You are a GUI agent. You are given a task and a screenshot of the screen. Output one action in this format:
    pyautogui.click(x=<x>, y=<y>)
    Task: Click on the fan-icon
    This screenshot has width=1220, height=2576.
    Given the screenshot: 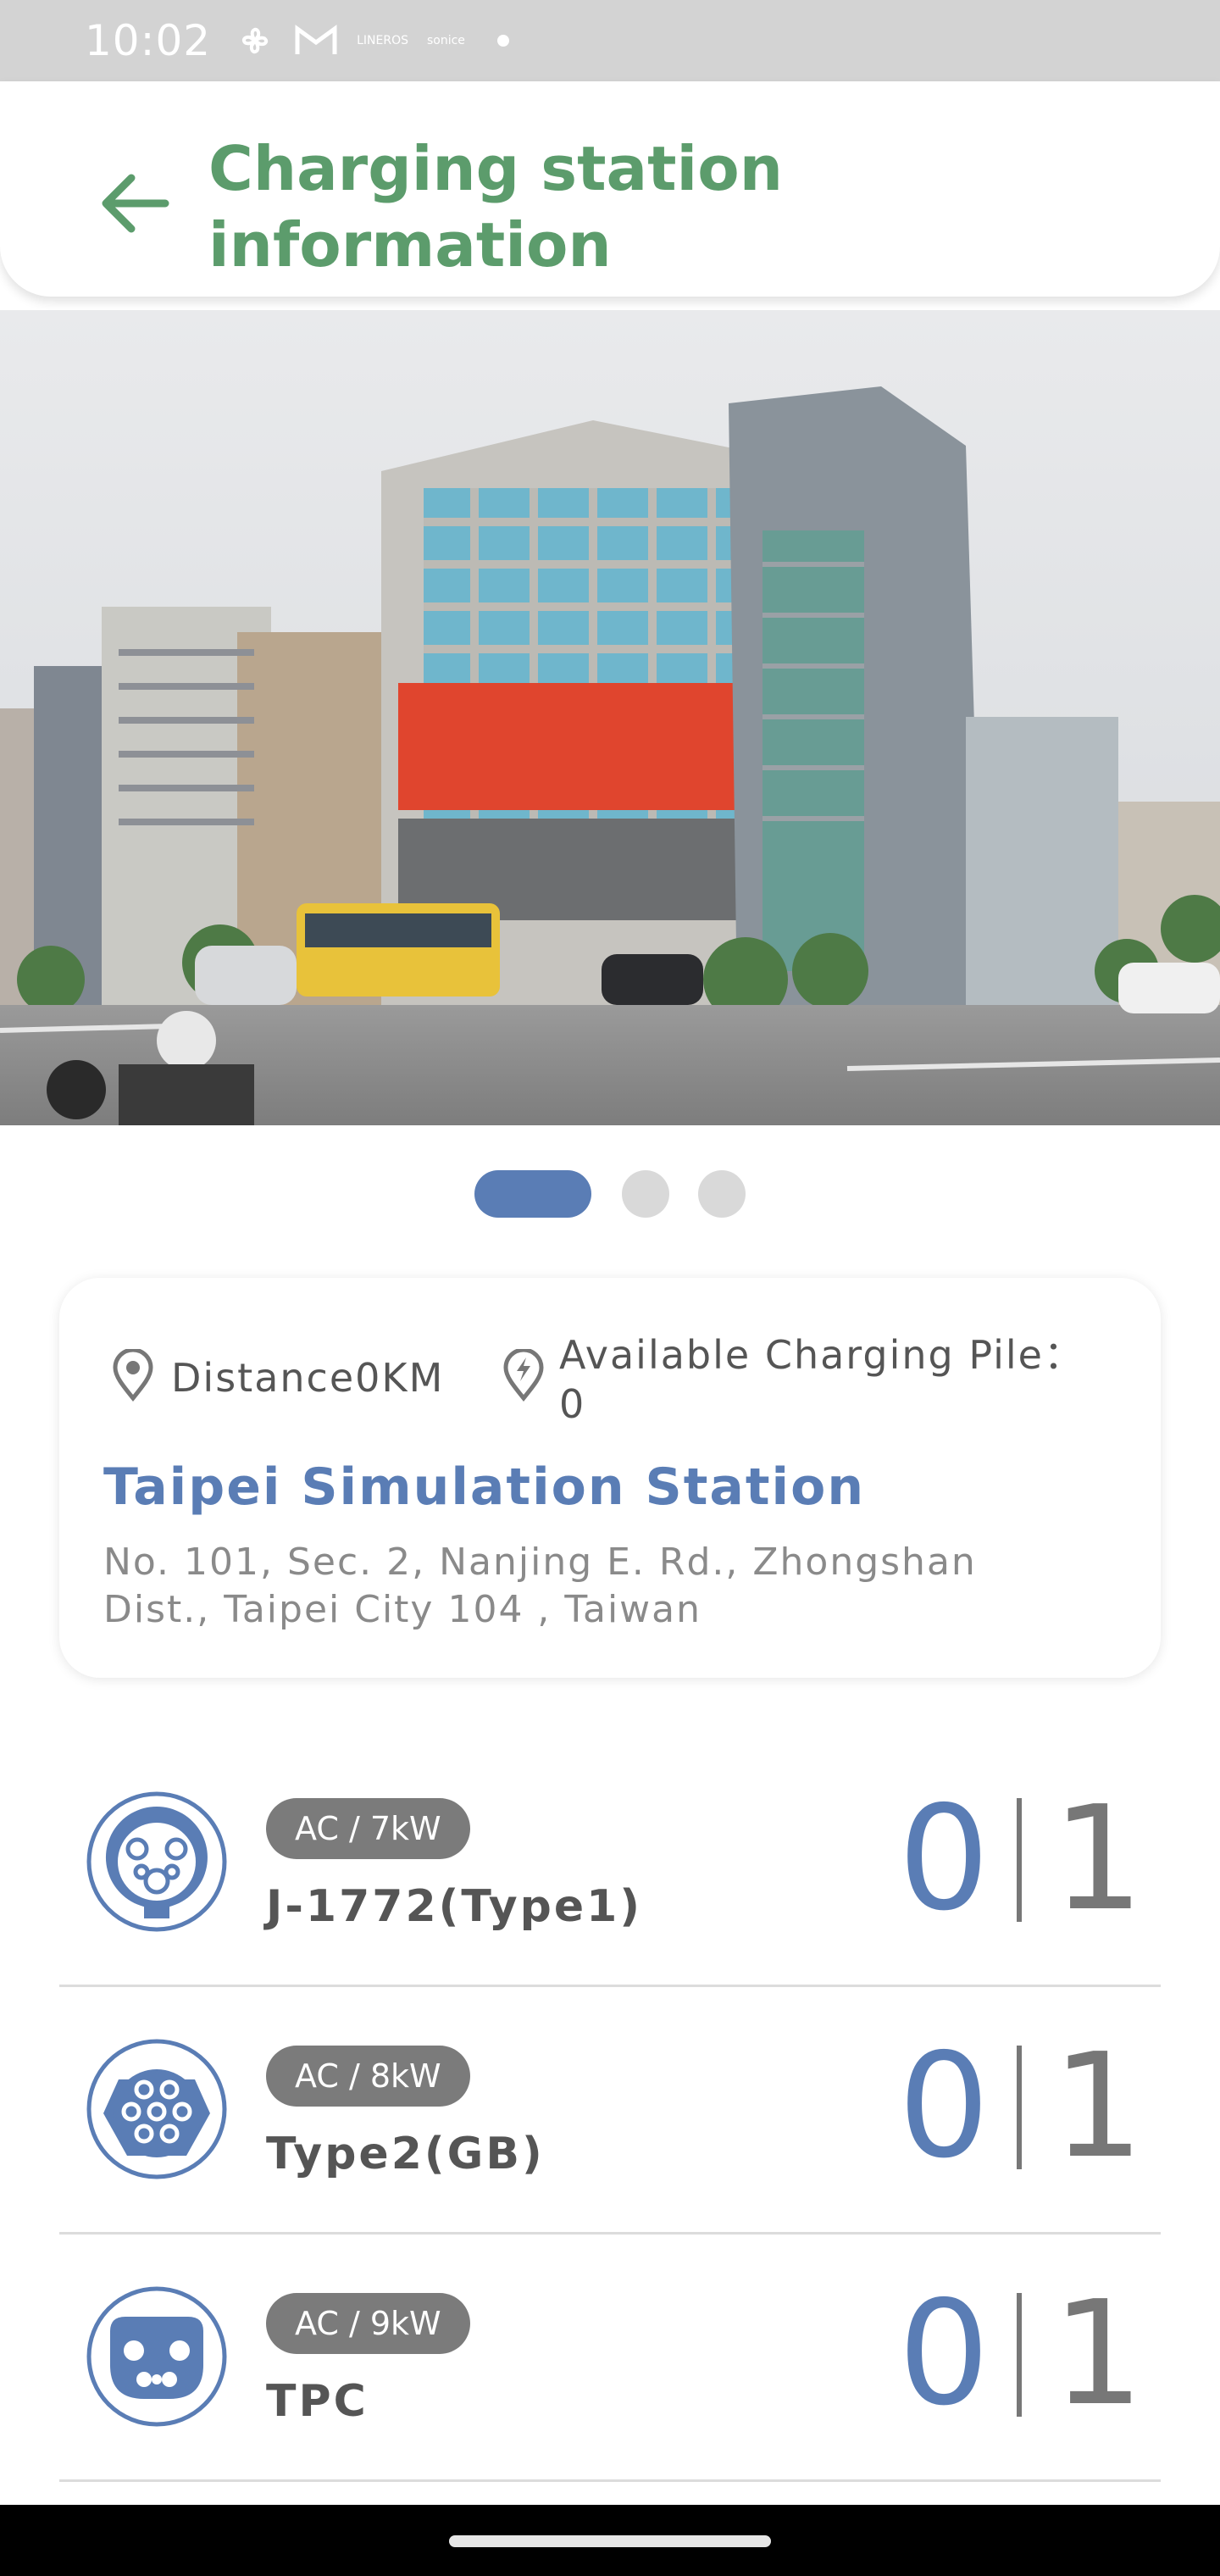 What is the action you would take?
    pyautogui.click(x=255, y=40)
    